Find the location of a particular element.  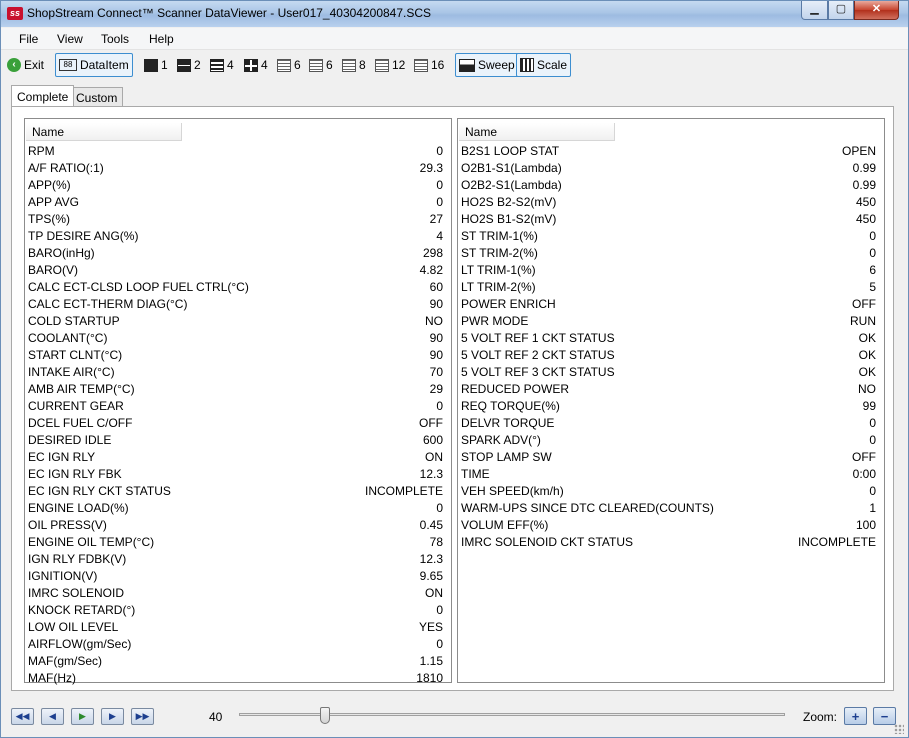

data-row: TIME 0:00 is located at coordinates (671, 474).